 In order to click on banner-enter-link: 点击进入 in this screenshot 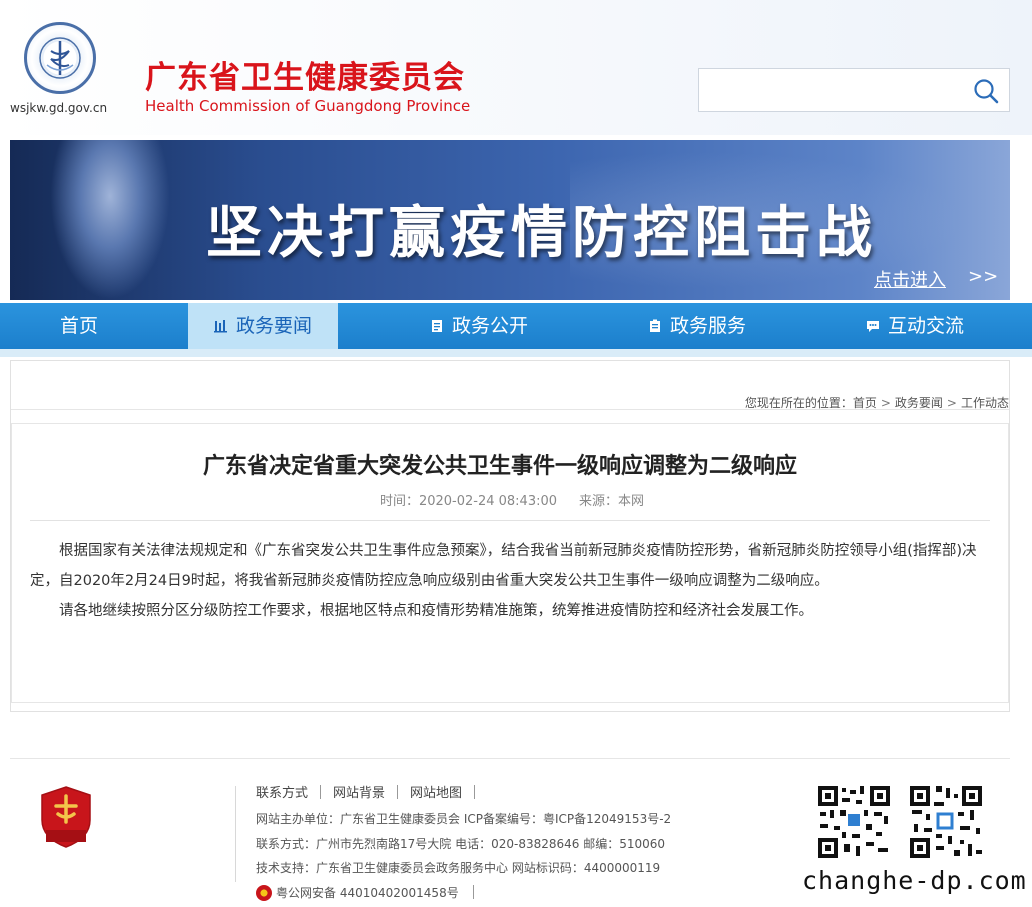, I will do `click(910, 279)`.